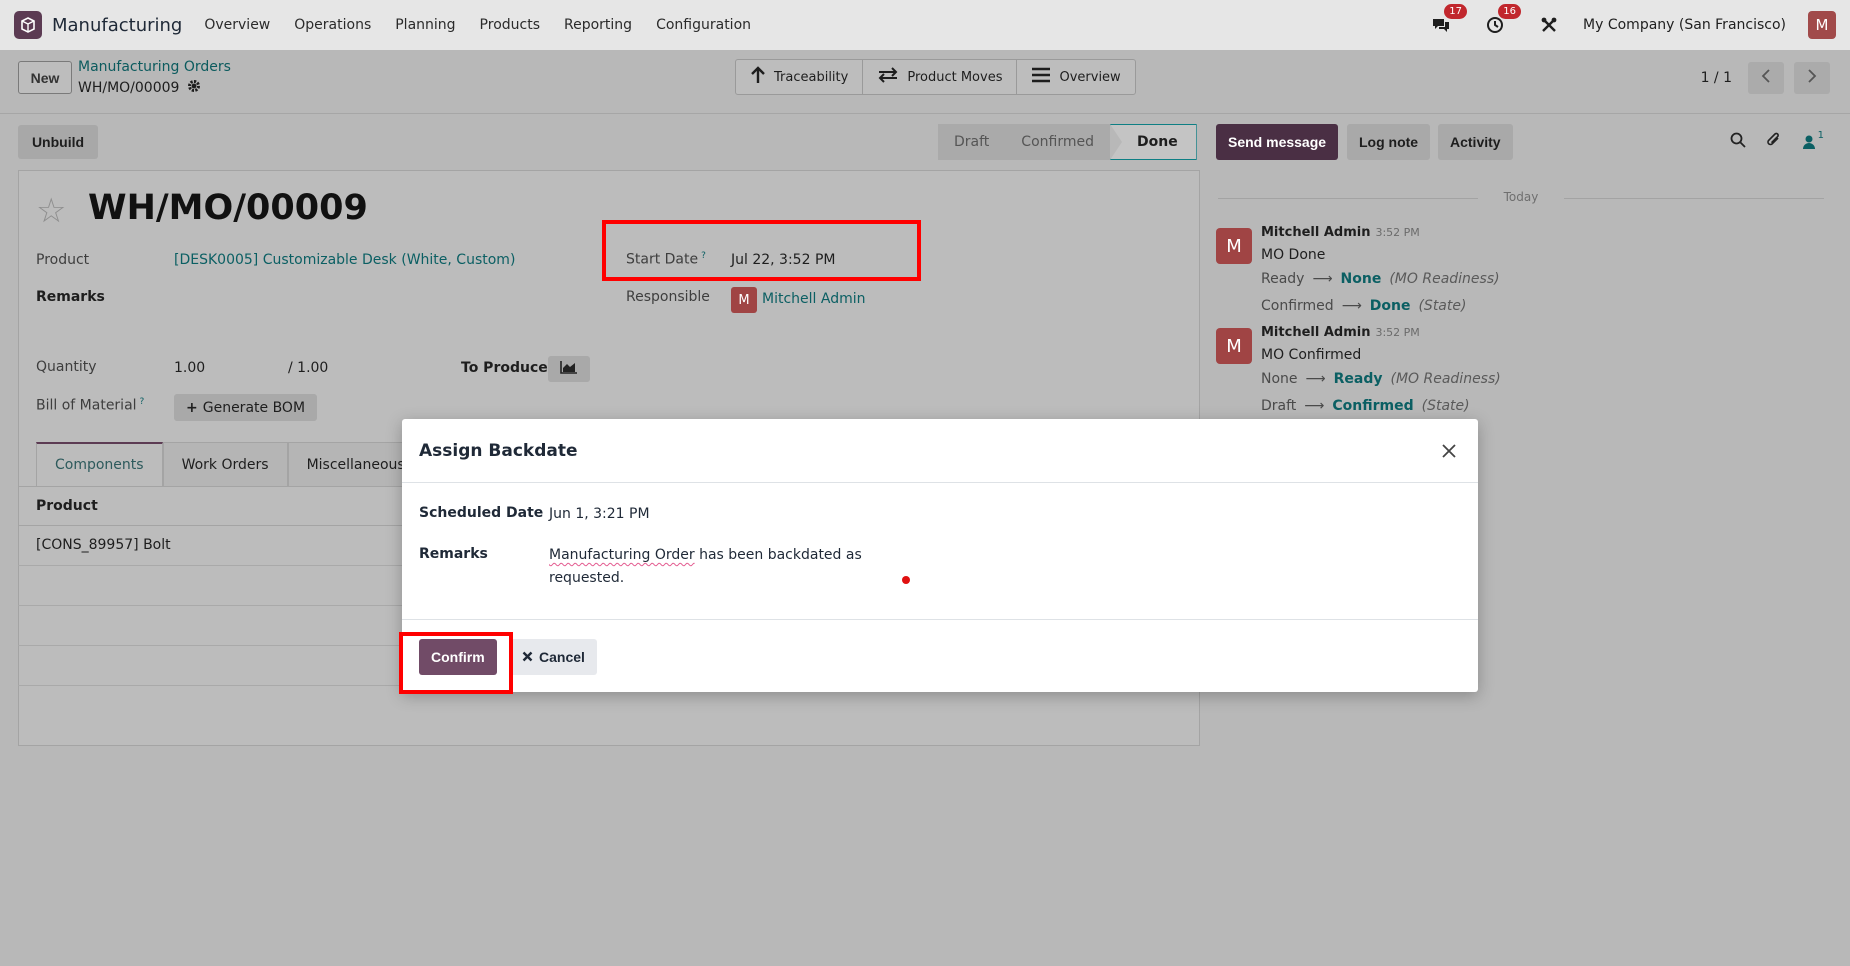 The height and width of the screenshot is (966, 1850). Describe the element at coordinates (308, 368) in the screenshot. I see `quantity-total: / 1.00` at that location.